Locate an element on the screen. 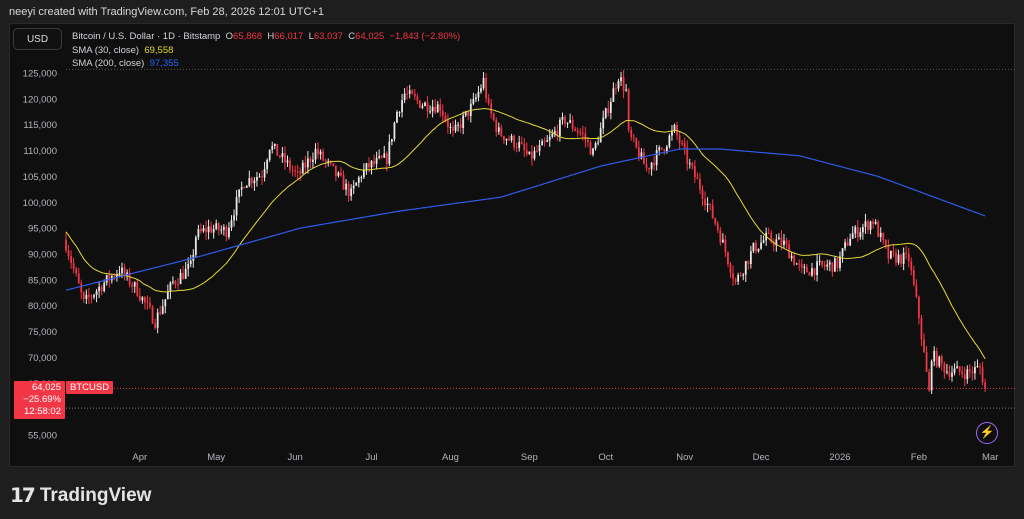 The height and width of the screenshot is (519, 1024). x-tick-label: Nov is located at coordinates (684, 457).